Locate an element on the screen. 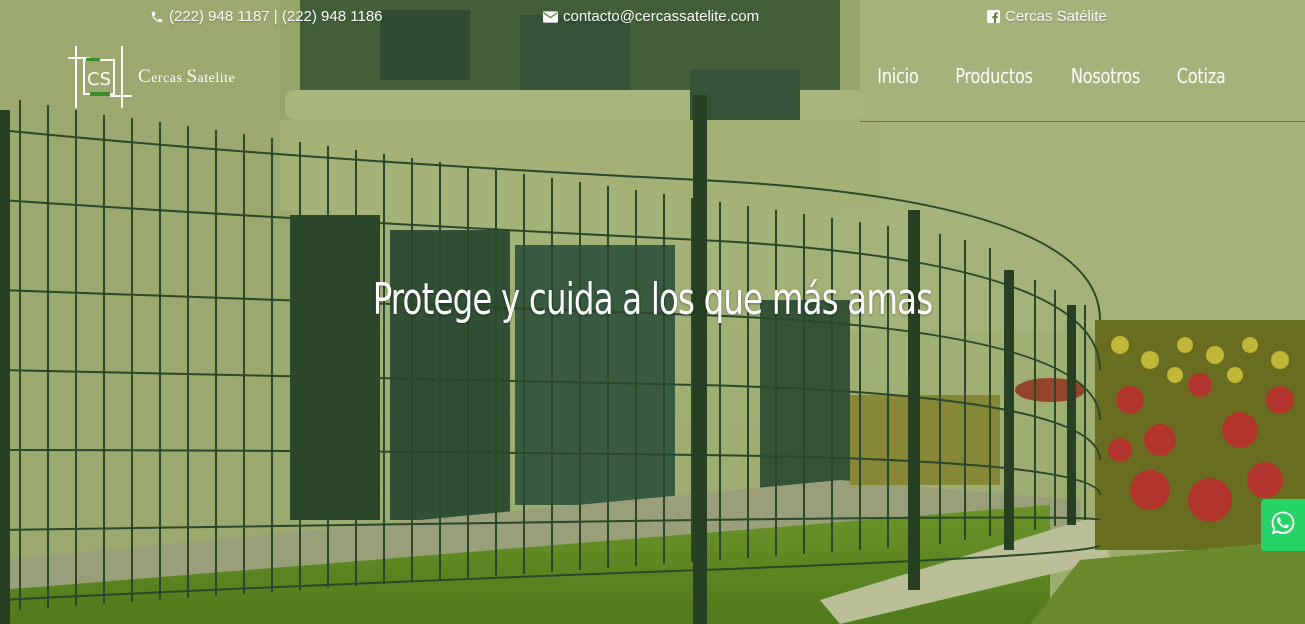 The height and width of the screenshot is (624, 1305). whatsapp-icon is located at coordinates (1283, 525).